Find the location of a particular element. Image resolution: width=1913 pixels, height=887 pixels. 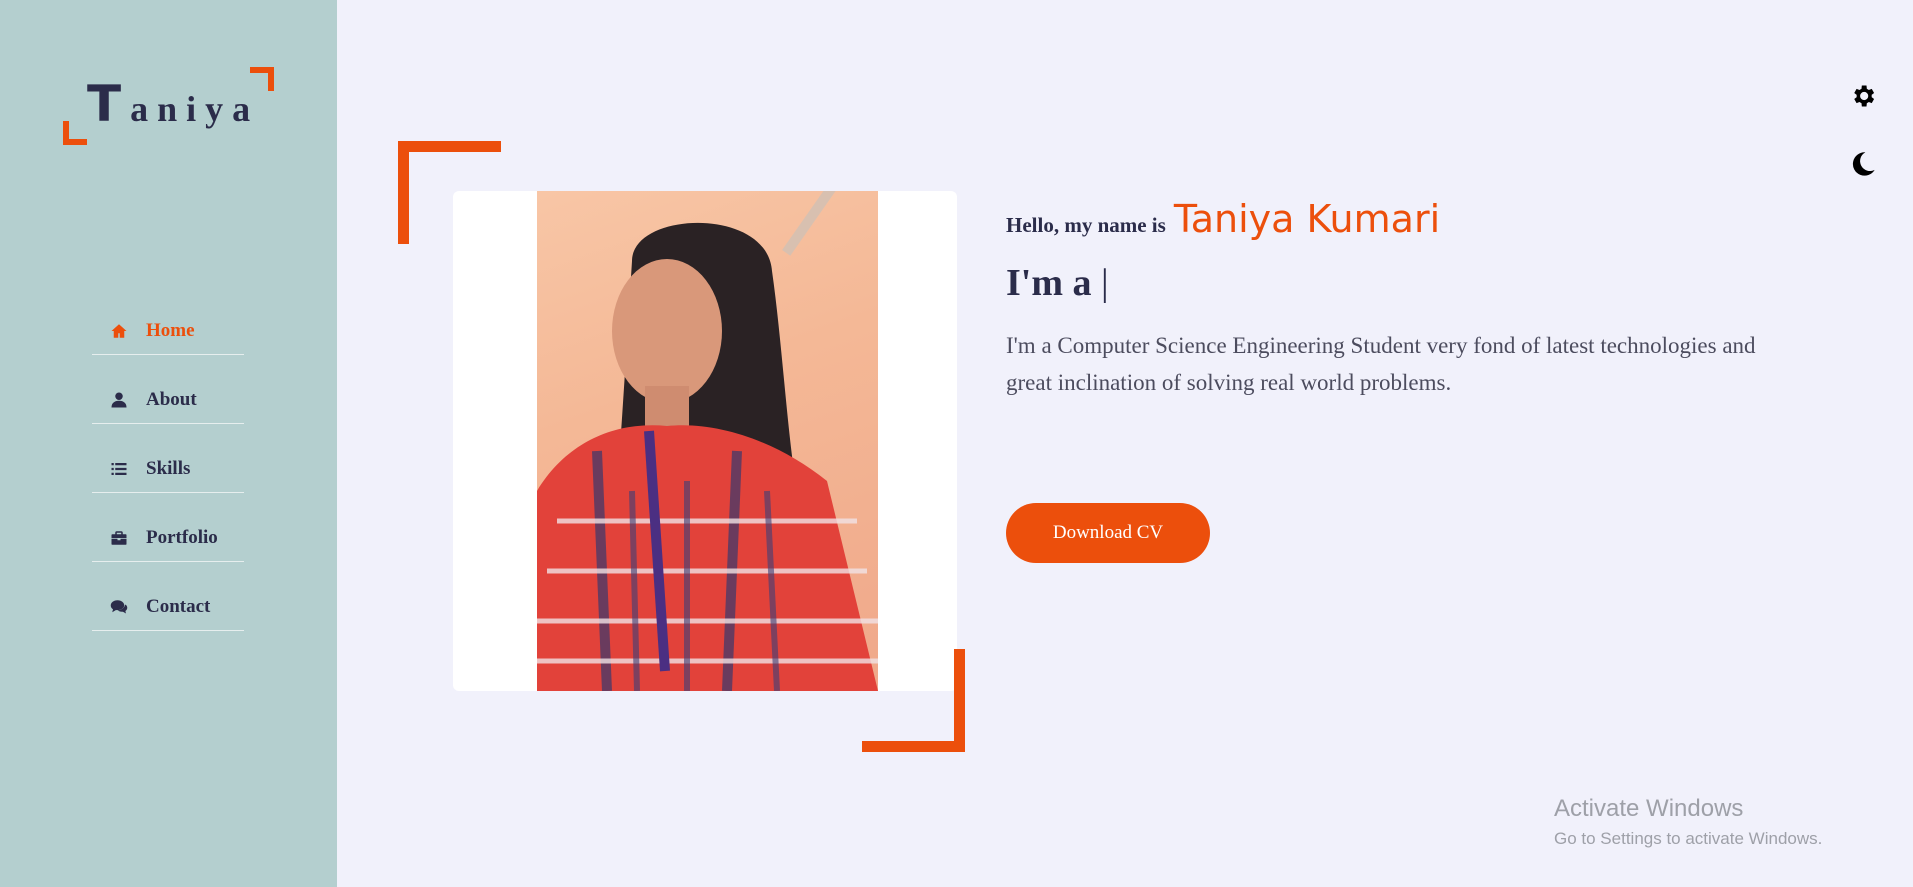

nav-item-home: Home is located at coordinates (168, 331).